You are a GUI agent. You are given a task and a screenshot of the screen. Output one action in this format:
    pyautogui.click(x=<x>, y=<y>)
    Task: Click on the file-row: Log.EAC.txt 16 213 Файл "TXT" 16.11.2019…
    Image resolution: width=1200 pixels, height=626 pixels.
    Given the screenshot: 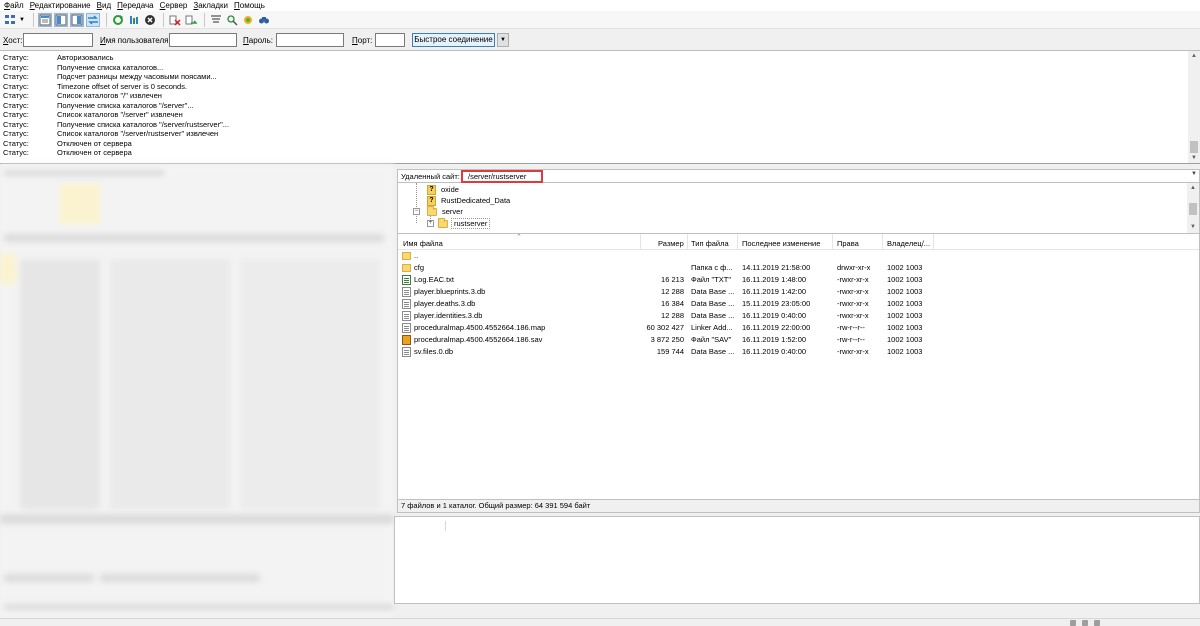 What is the action you would take?
    pyautogui.click(x=798, y=280)
    